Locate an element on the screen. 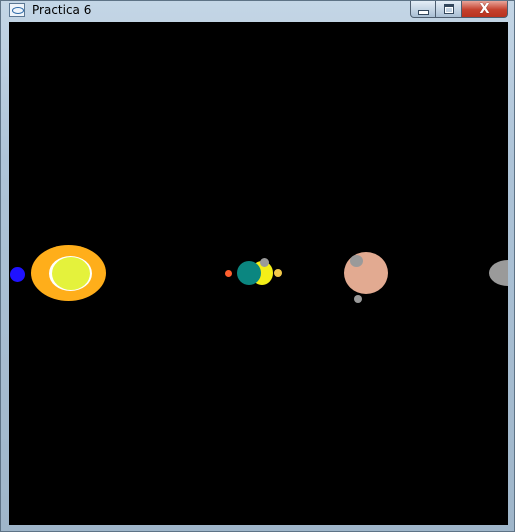  gold-moon is located at coordinates (278, 273).